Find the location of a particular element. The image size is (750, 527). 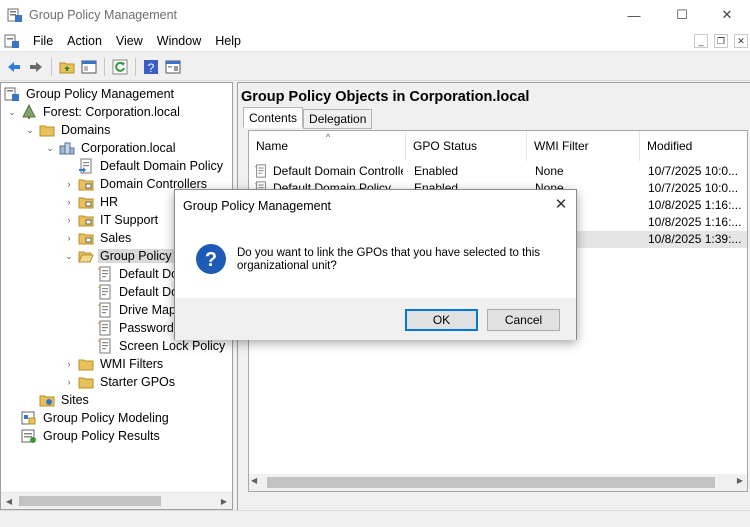

dialog-close-icon: ✕ is located at coordinates (561, 204).